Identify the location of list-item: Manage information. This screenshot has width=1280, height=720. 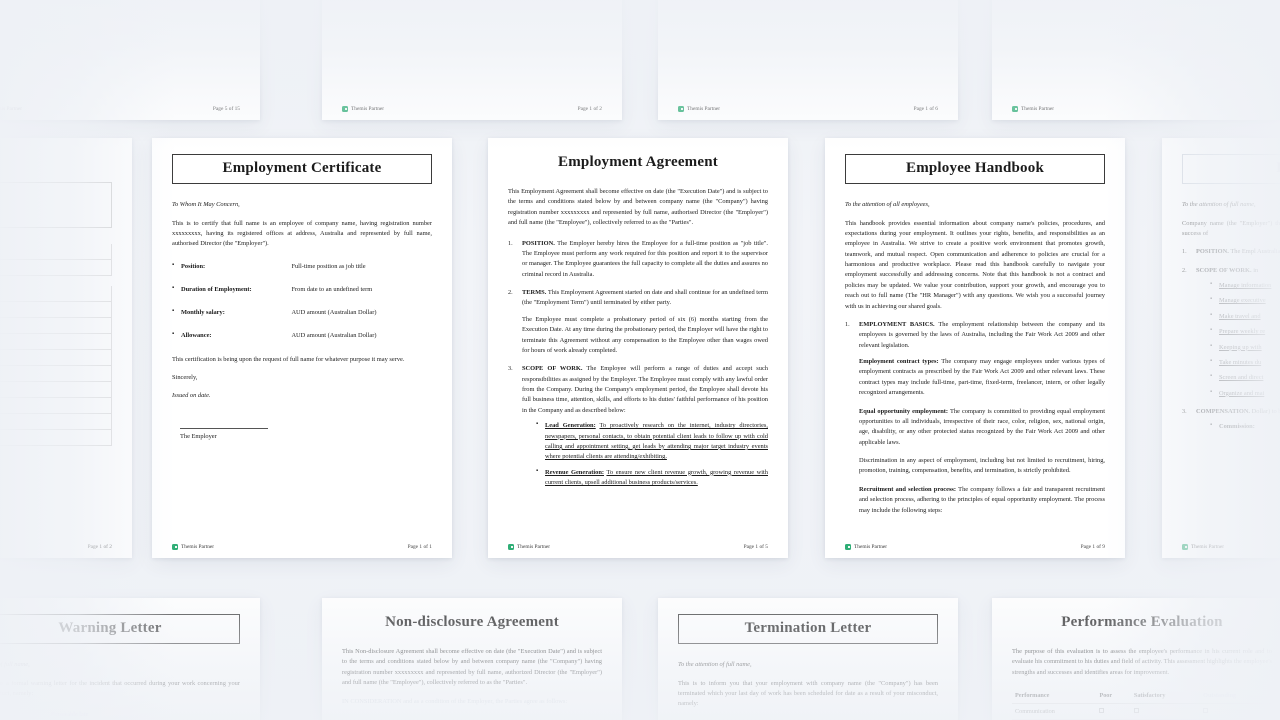
(1245, 285).